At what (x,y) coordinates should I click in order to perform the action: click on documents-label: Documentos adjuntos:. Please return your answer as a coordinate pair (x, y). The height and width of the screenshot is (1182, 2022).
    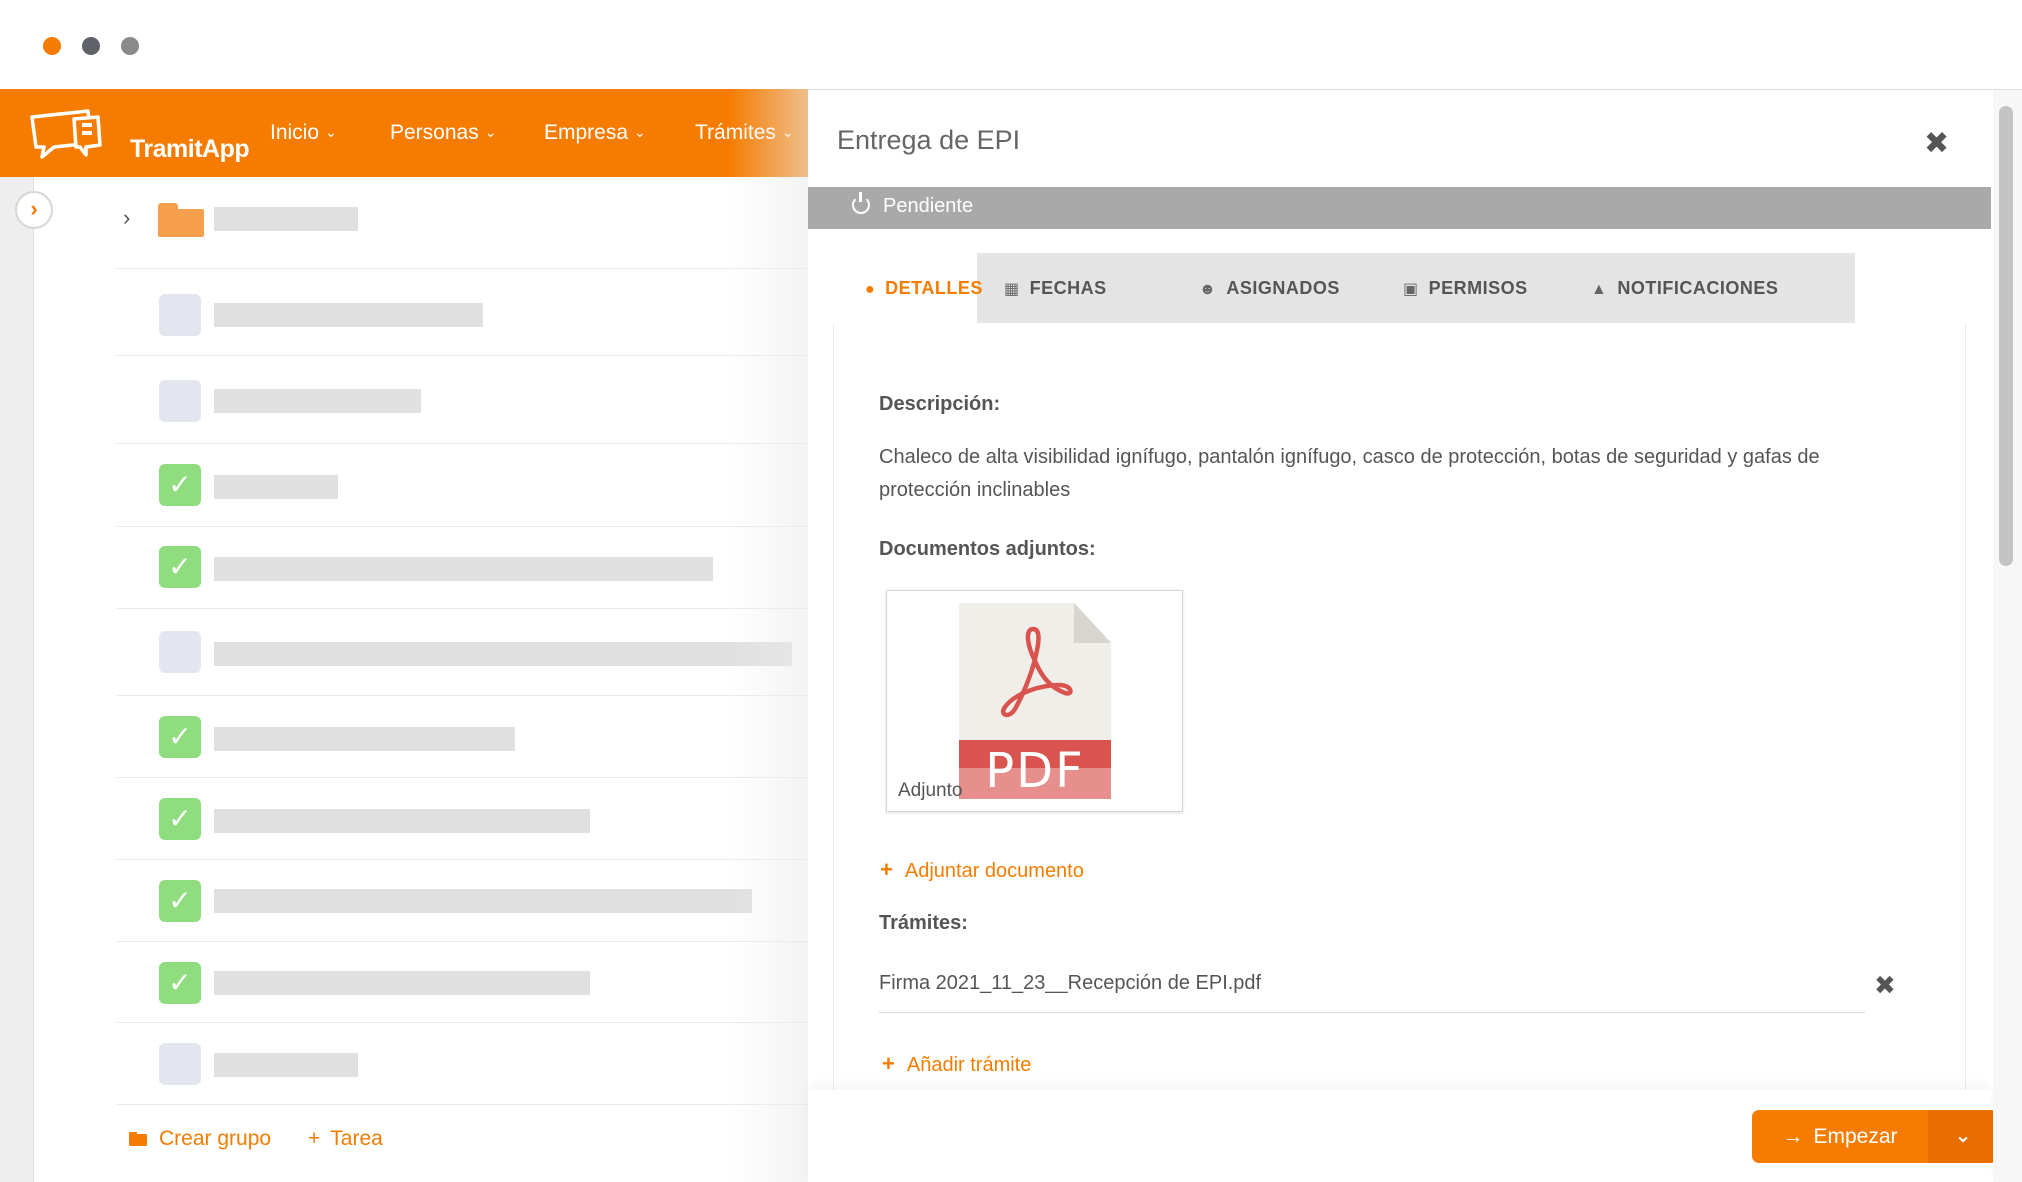
    Looking at the image, I should click on (987, 549).